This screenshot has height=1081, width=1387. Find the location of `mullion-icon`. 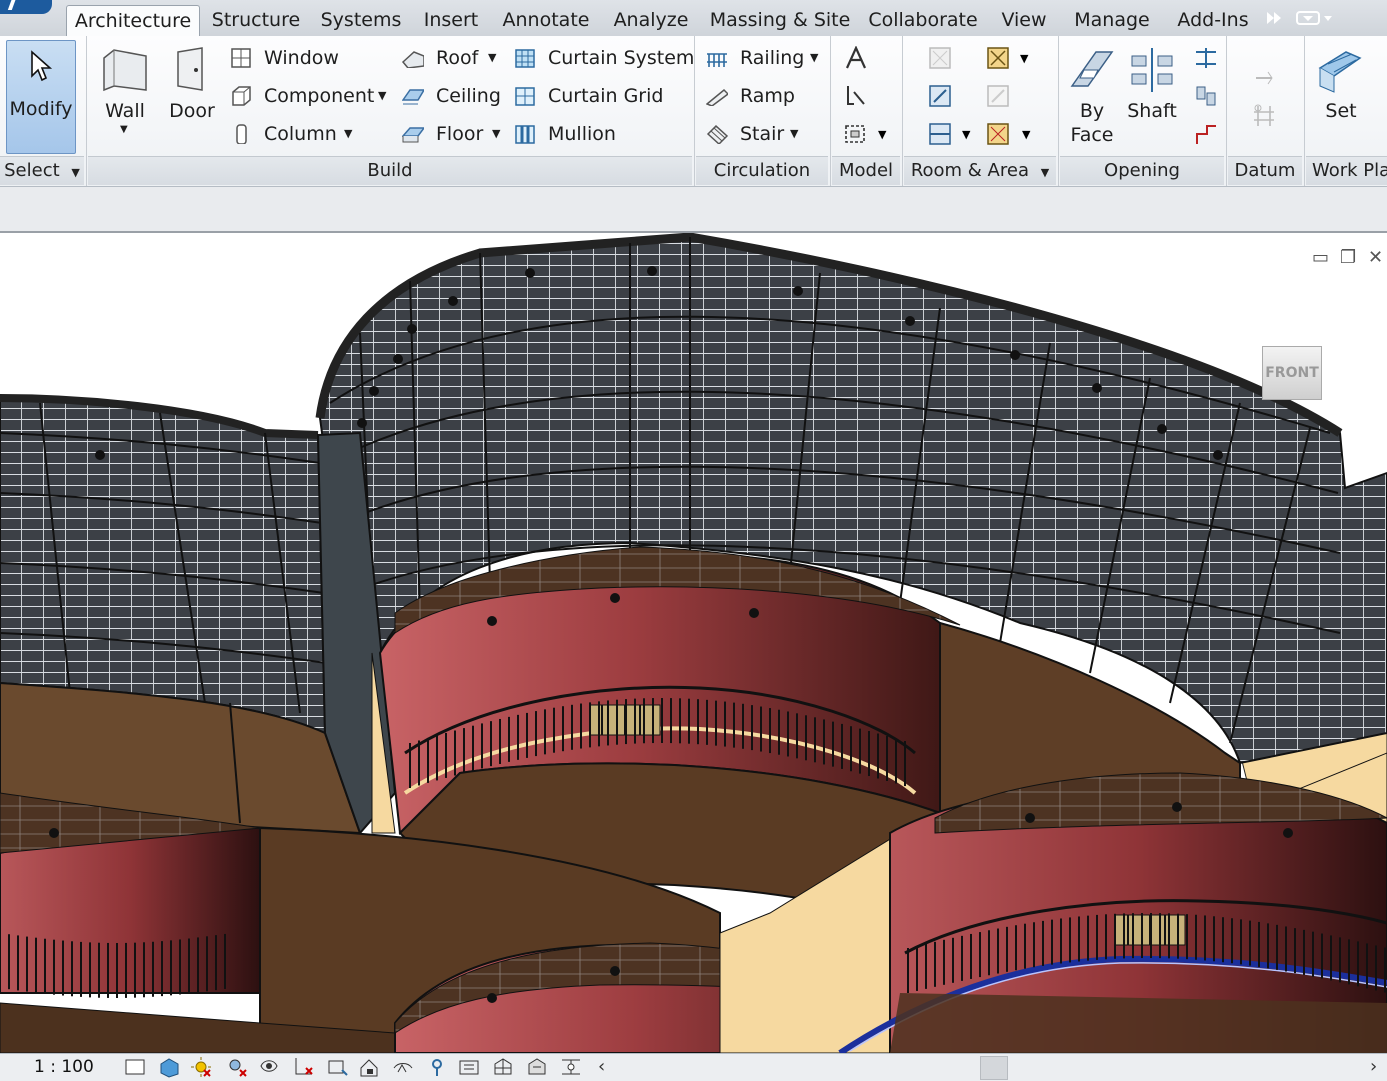

mullion-icon is located at coordinates (525, 134).